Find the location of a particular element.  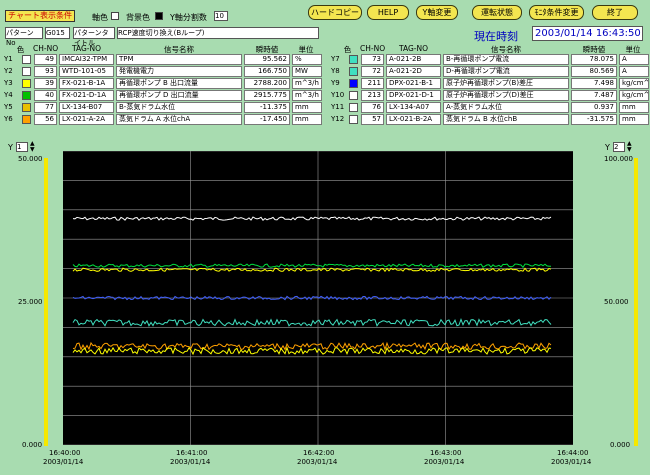

signal-ch-no: 76 is located at coordinates (372, 107).